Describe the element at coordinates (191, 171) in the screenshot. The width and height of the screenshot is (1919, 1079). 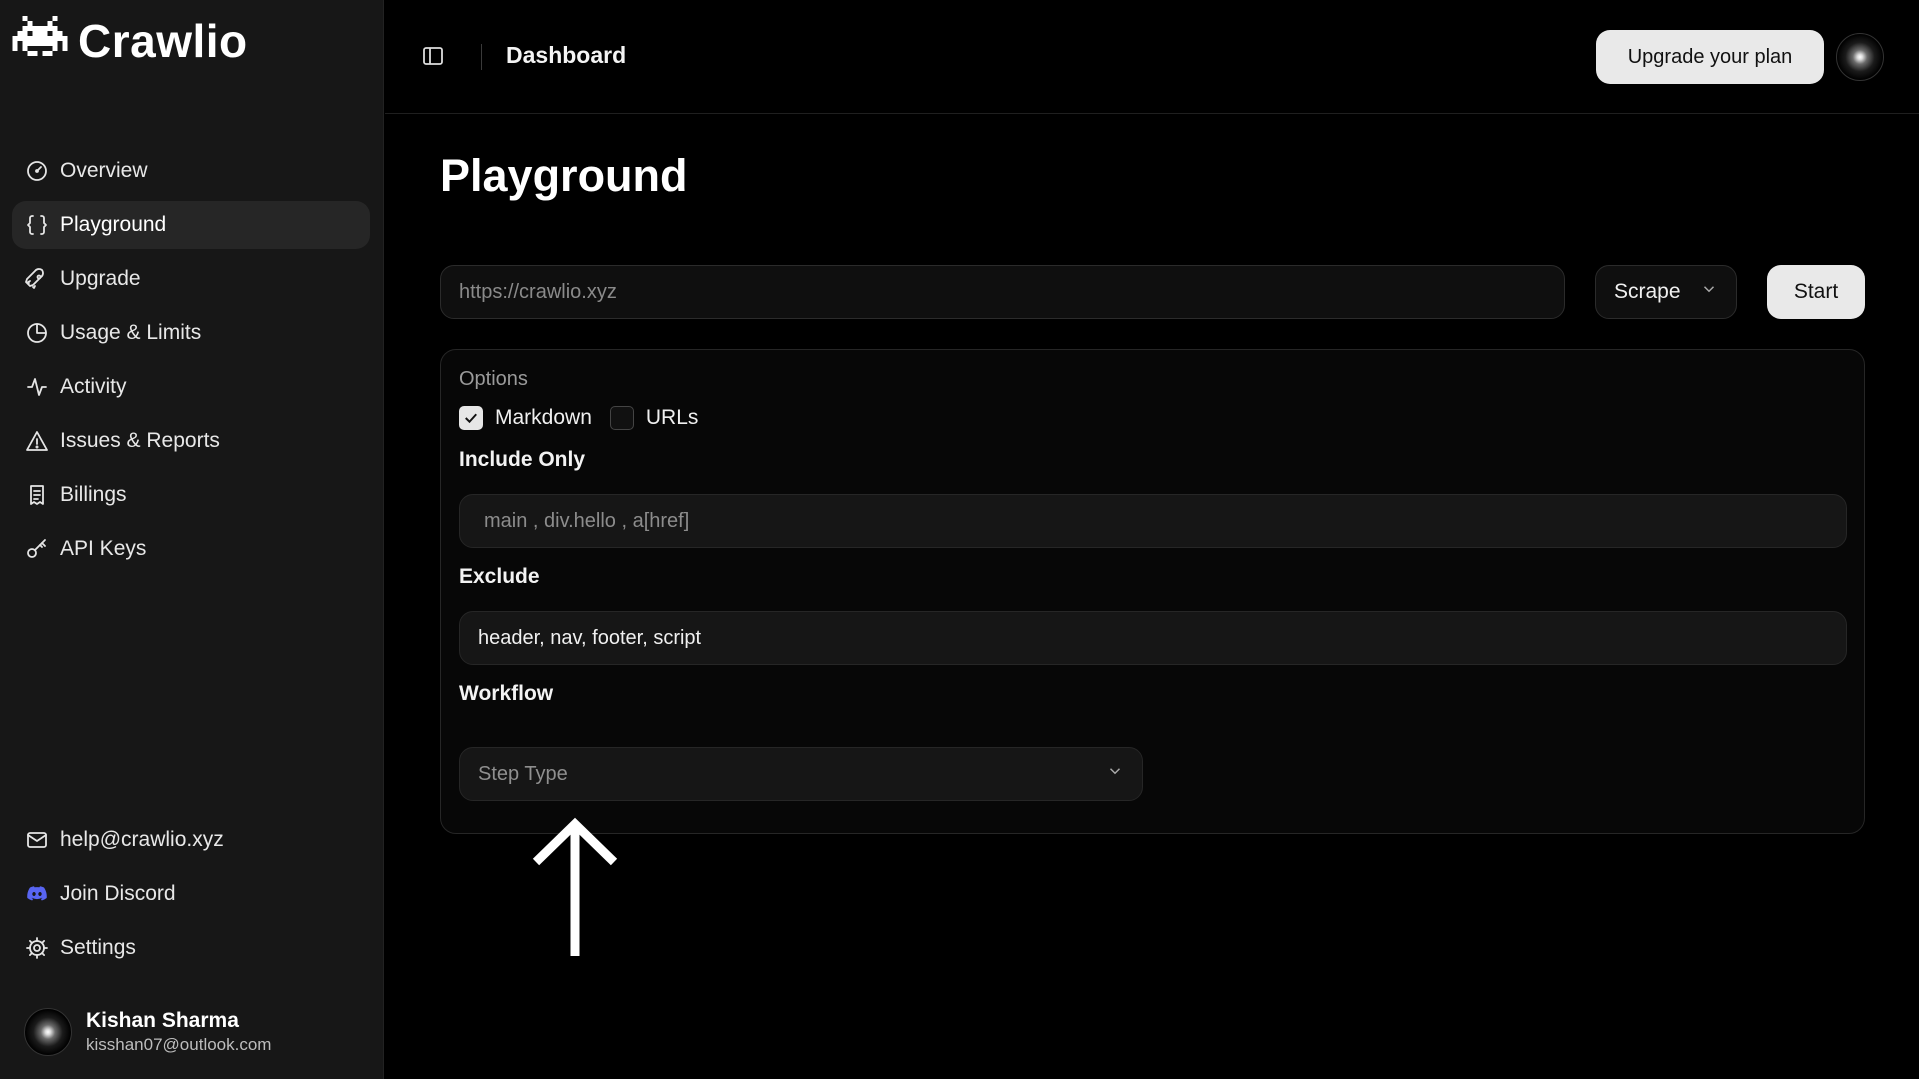
I see `sidebar-item-overview: Overview` at that location.